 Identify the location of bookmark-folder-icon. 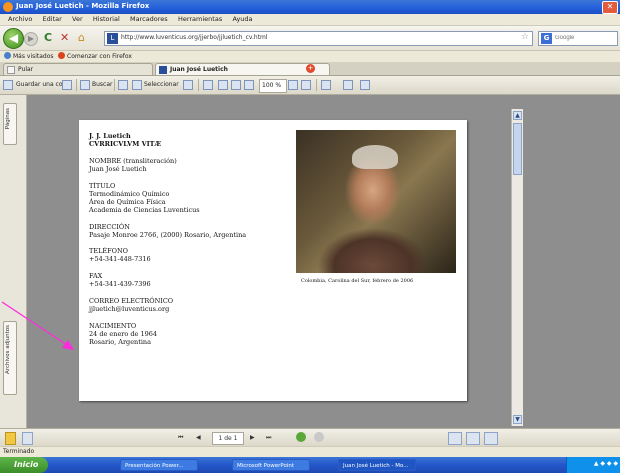
(7, 55).